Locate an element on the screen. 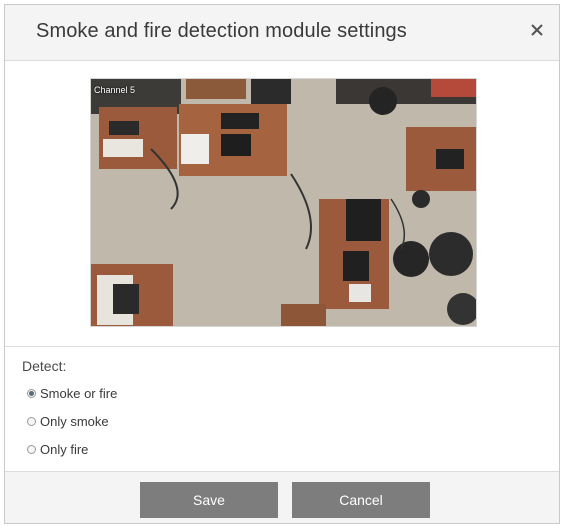 This screenshot has height=529, width=566. radio-only-smoke-label: Only smoke is located at coordinates (74, 421).